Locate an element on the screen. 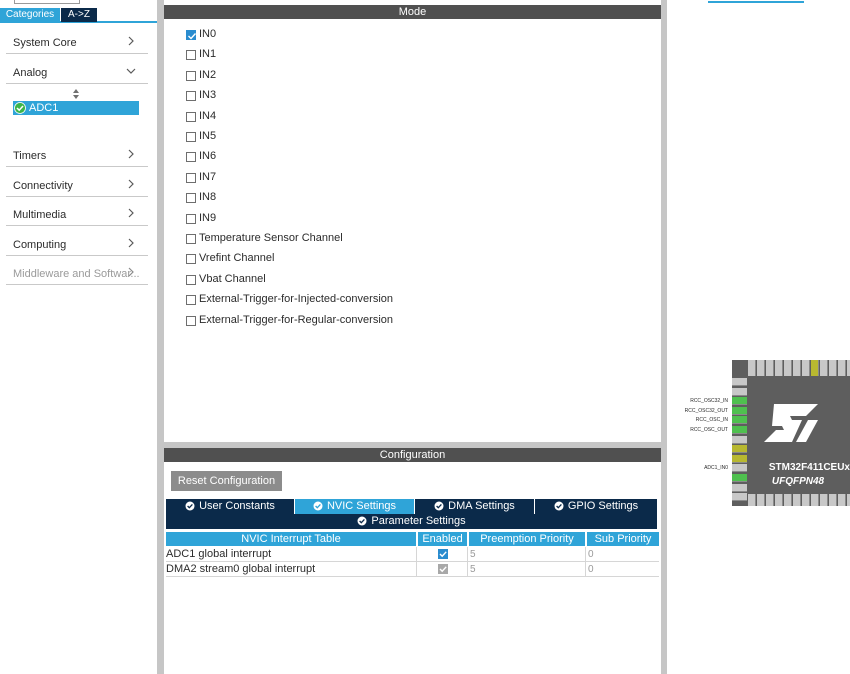  chip-name: STM32F411CEUx is located at coordinates (809, 467).